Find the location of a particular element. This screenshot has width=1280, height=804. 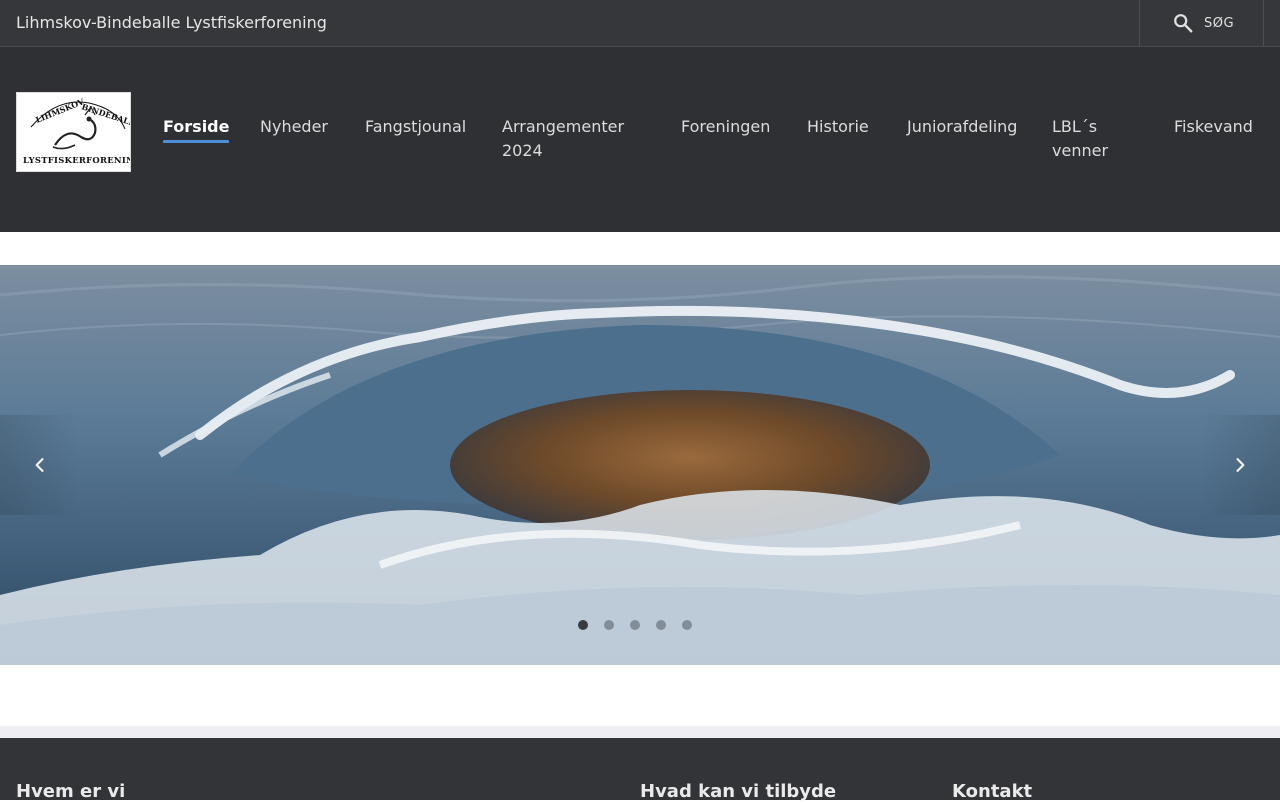

footer-heading-tilbyde: Hvad kan vi tilbyde is located at coordinates (738, 791).